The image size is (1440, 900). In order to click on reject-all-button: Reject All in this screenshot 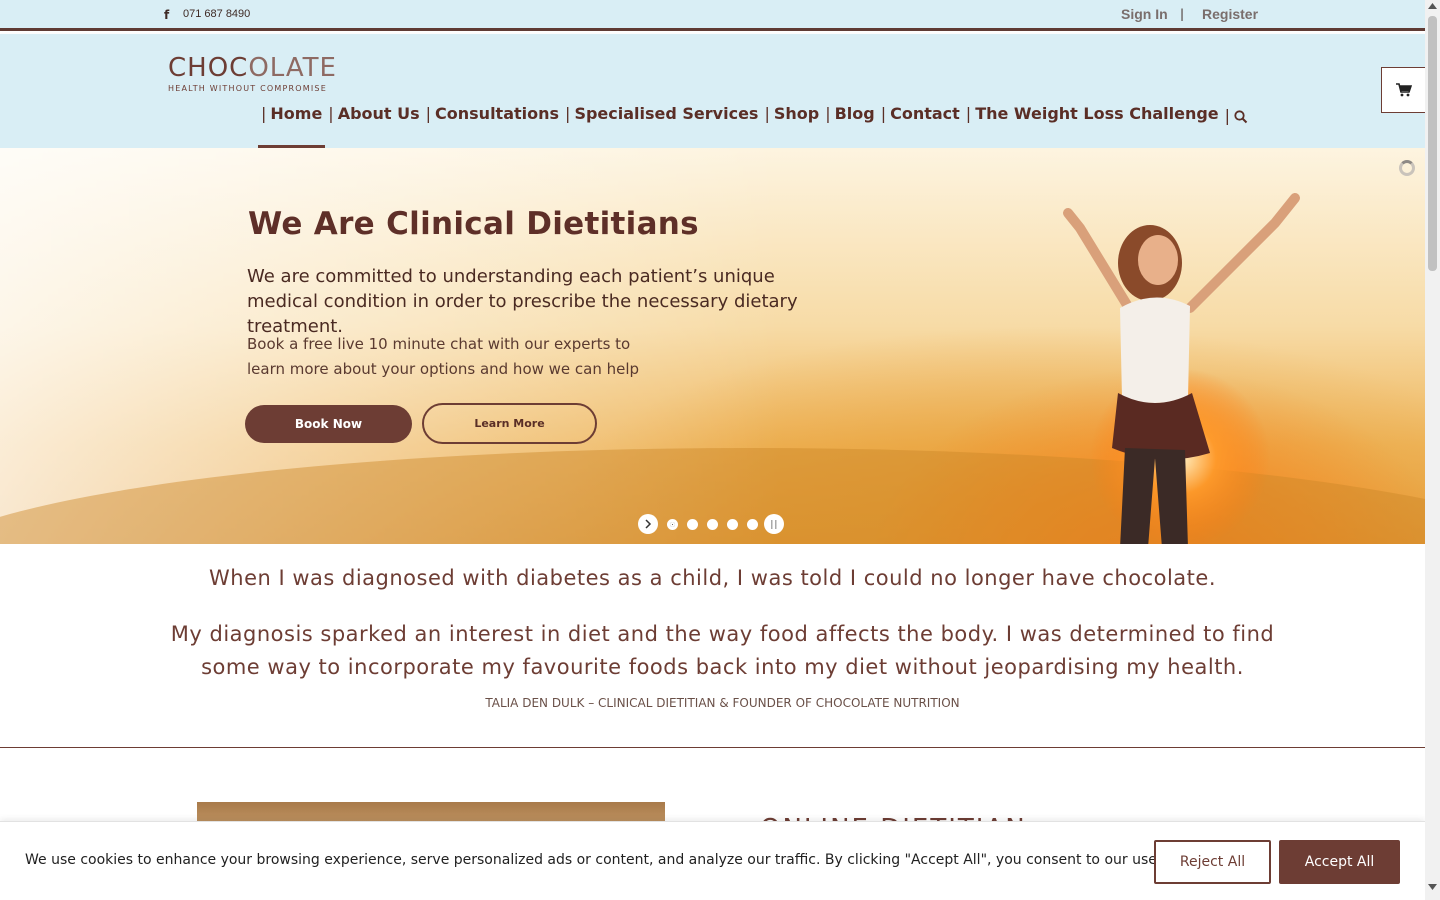, I will do `click(1212, 862)`.